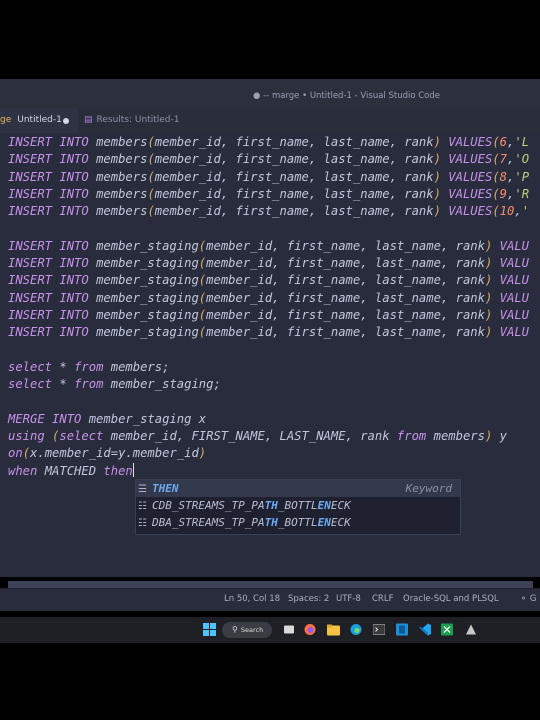 The height and width of the screenshot is (720, 540). Describe the element at coordinates (107, 453) in the screenshot. I see `code-line: on(x.member_id=y.member_id)` at that location.